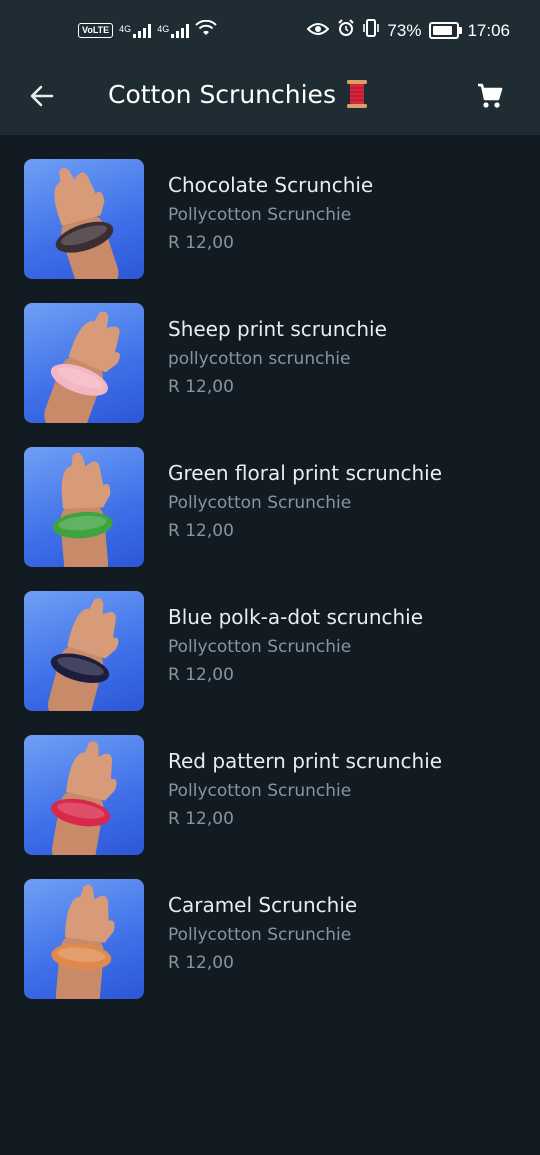 The height and width of the screenshot is (1155, 540). I want to click on back-button, so click(42, 96).